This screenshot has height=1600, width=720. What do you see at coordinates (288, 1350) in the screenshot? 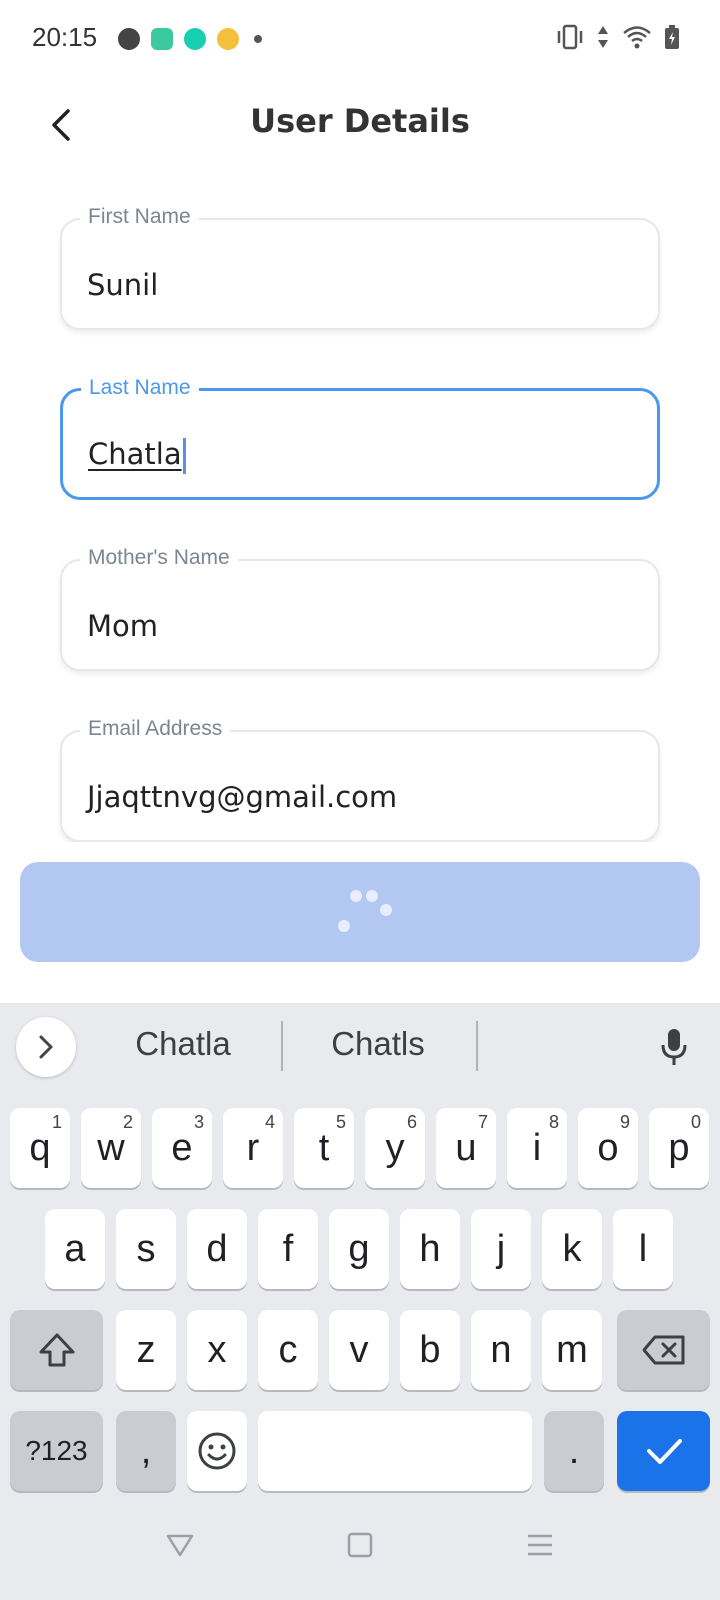
I see `key-c: c` at bounding box center [288, 1350].